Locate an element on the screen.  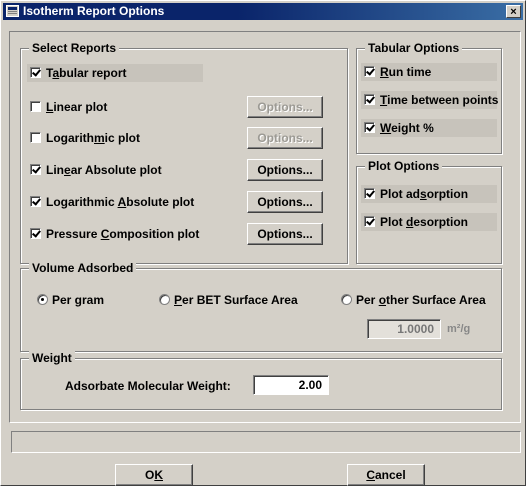
weight-percent-checkbox: Weight % is located at coordinates (429, 128).